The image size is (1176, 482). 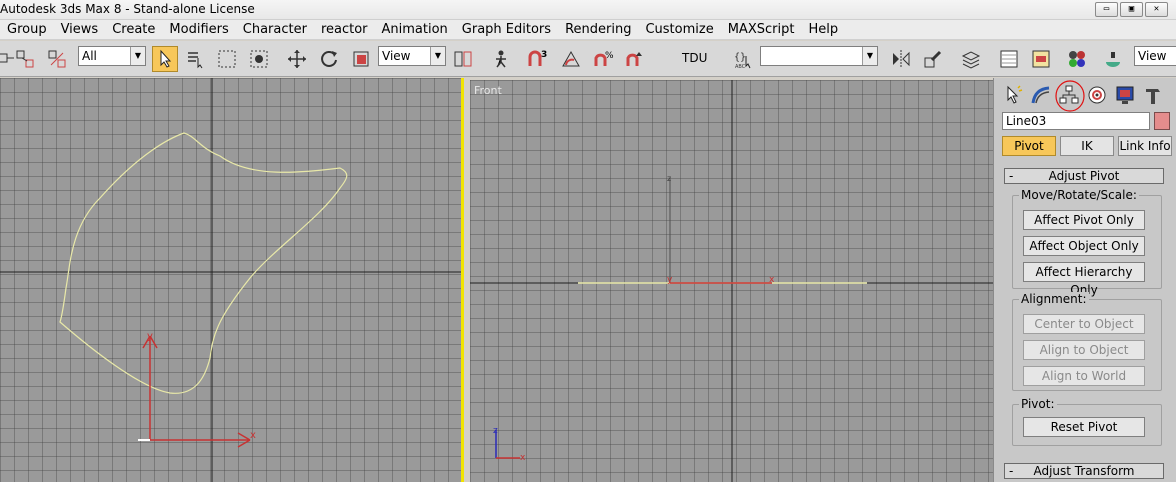 What do you see at coordinates (598, 29) in the screenshot?
I see `menu-rendering: Rendering` at bounding box center [598, 29].